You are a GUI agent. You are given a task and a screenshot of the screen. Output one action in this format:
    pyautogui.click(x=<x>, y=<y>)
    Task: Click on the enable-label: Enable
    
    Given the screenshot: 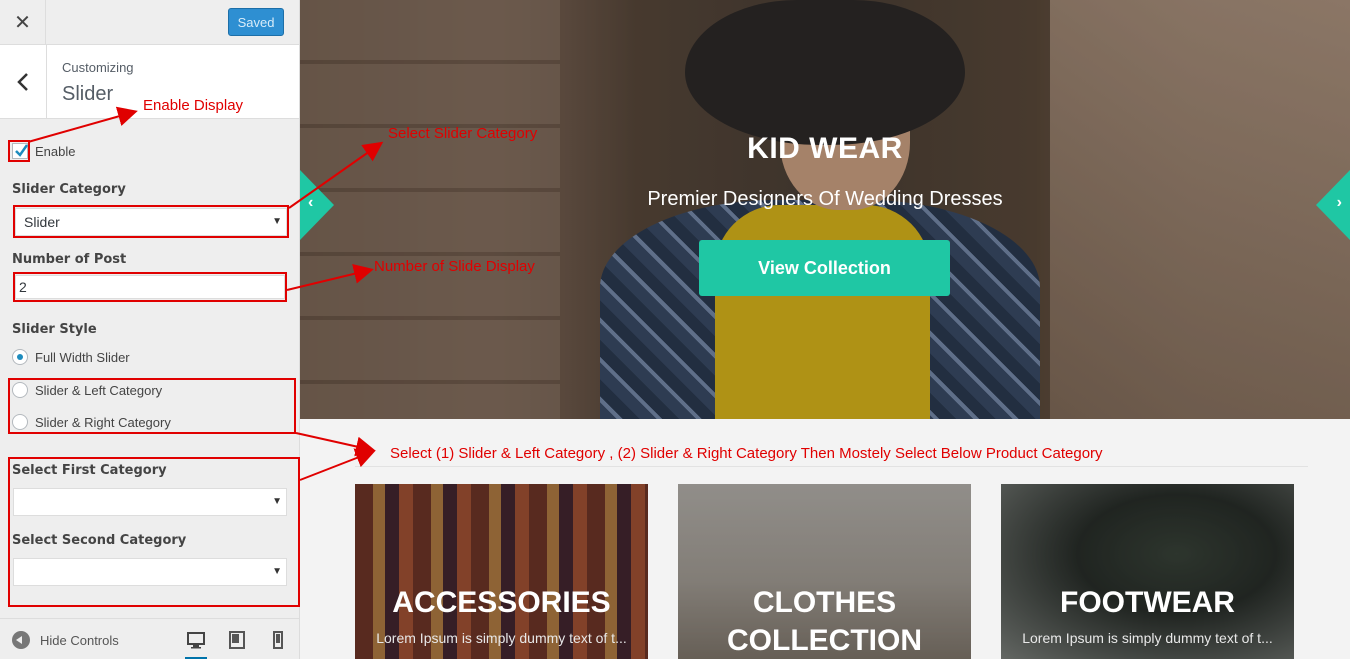 What is the action you would take?
    pyautogui.click(x=55, y=151)
    